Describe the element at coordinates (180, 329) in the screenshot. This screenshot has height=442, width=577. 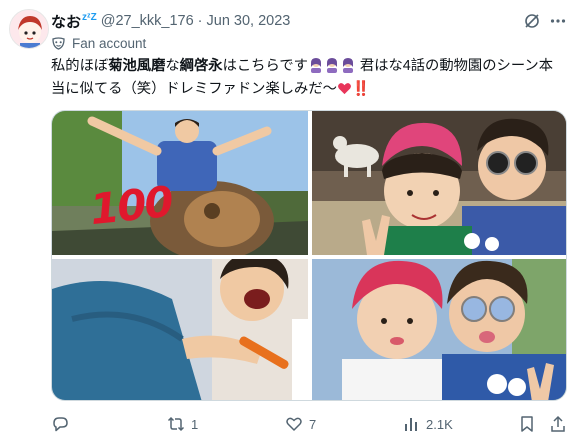
I see `photo-carrot` at that location.